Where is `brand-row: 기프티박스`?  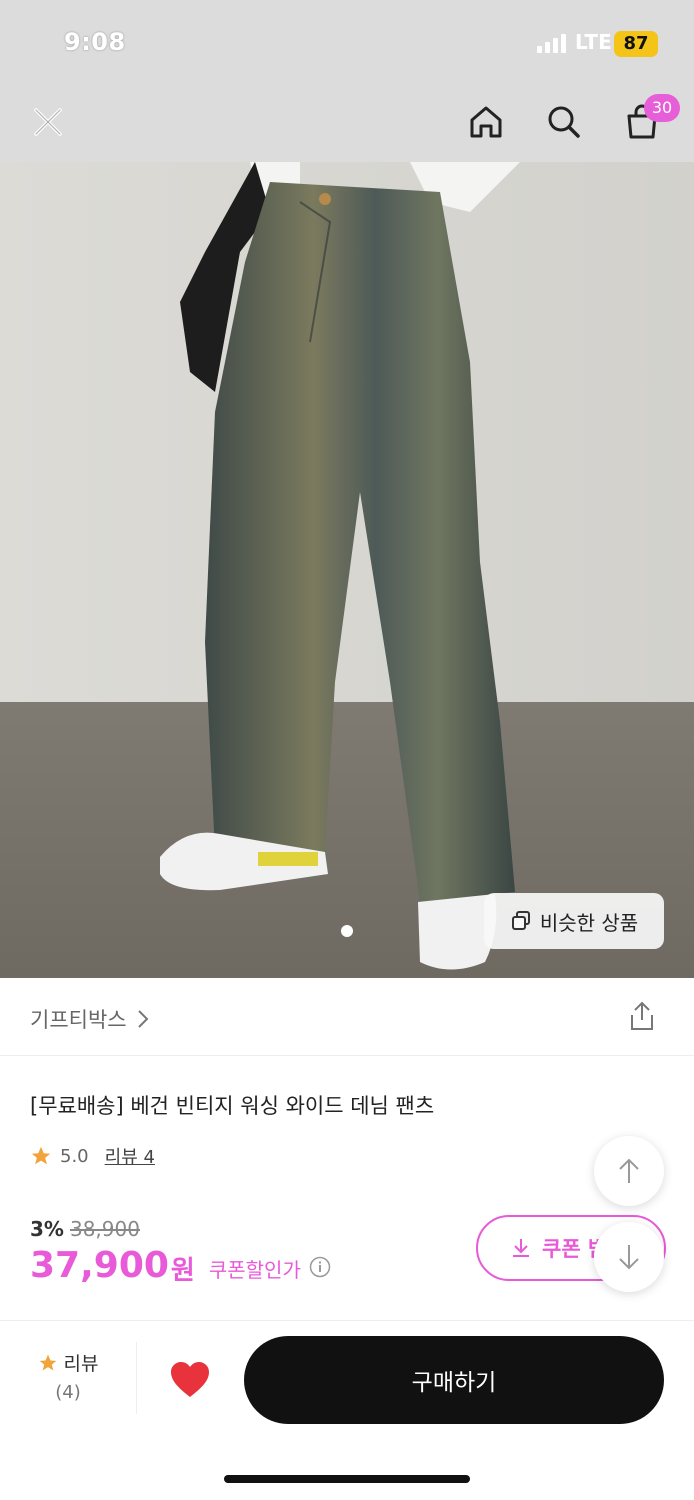 brand-row: 기프티박스 is located at coordinates (347, 1017).